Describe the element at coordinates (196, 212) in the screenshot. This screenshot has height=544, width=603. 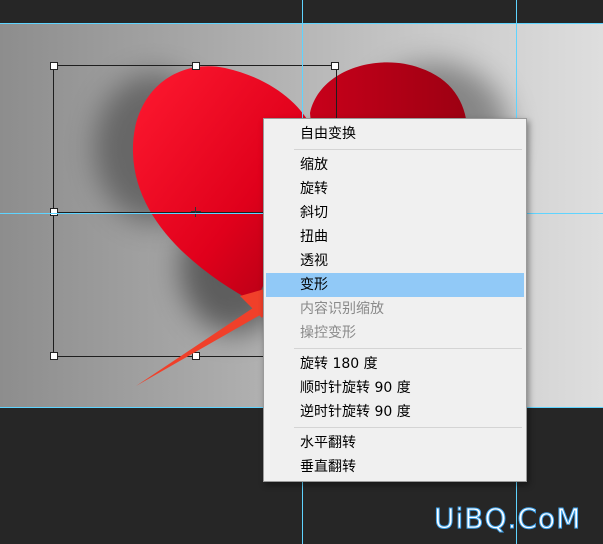
I see `transform-center-point` at that location.